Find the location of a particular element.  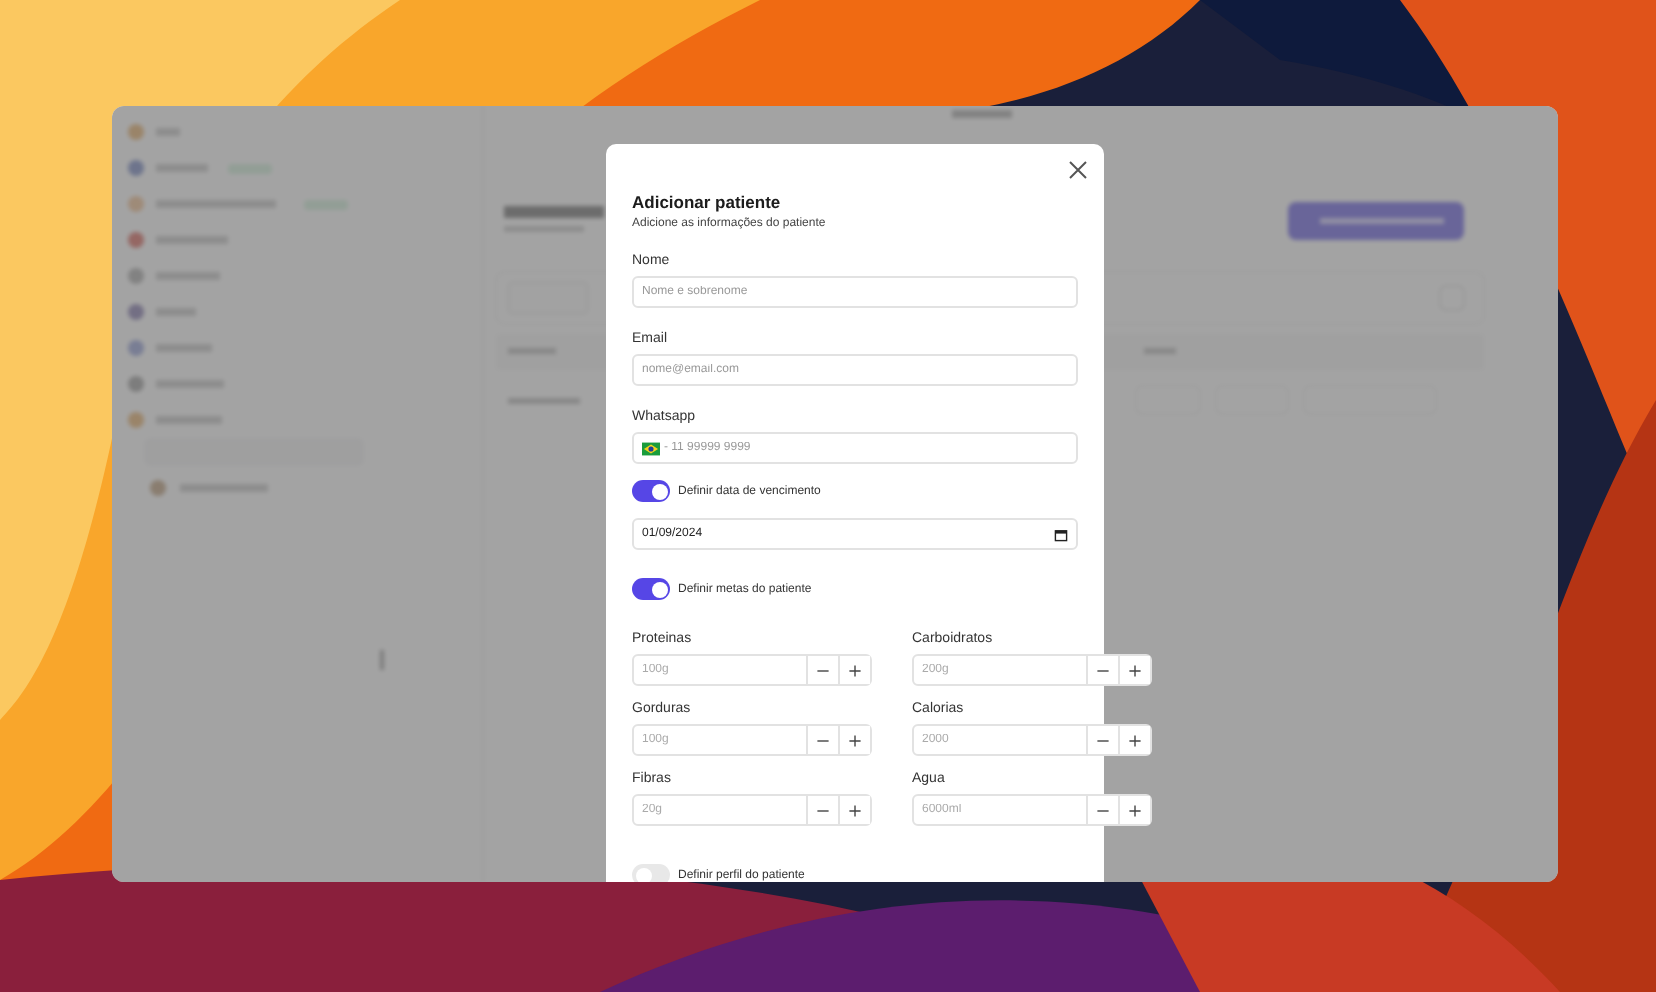

calendar-icon is located at coordinates (1061, 534).